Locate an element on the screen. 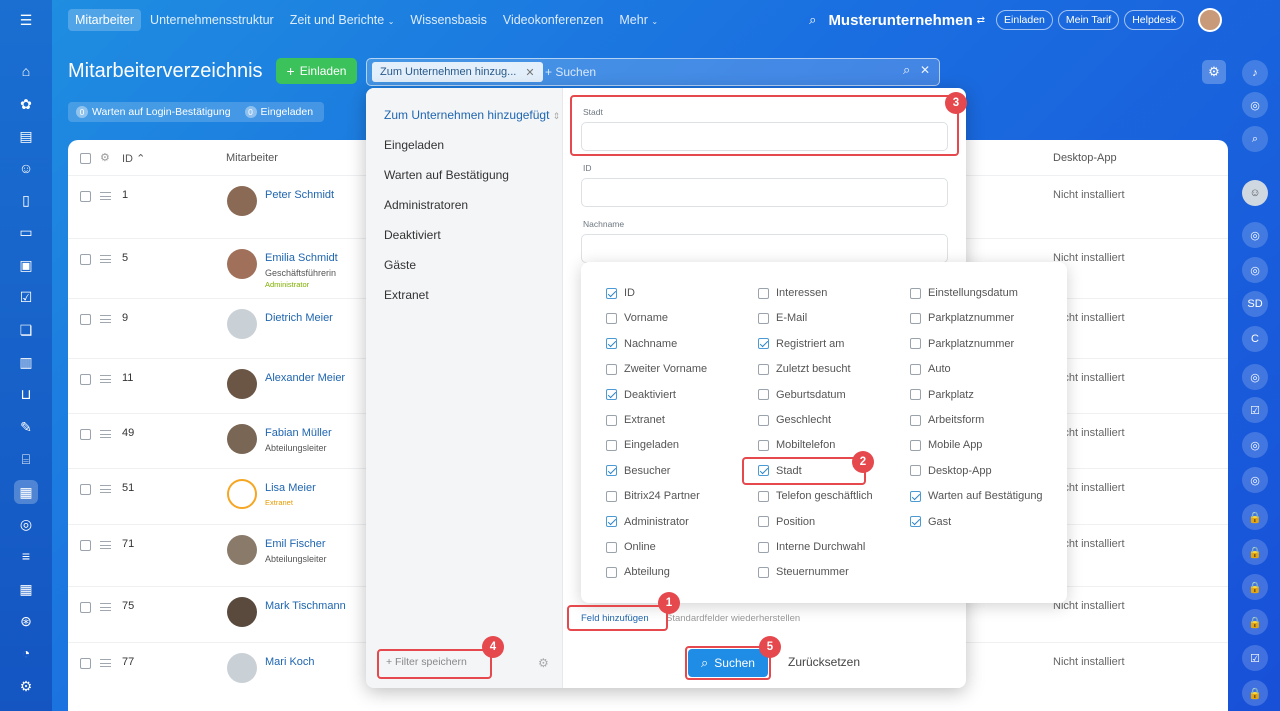 Image resolution: width=1280 pixels, height=711 pixels. field-option: Zweiter Vorname is located at coordinates (656, 369).